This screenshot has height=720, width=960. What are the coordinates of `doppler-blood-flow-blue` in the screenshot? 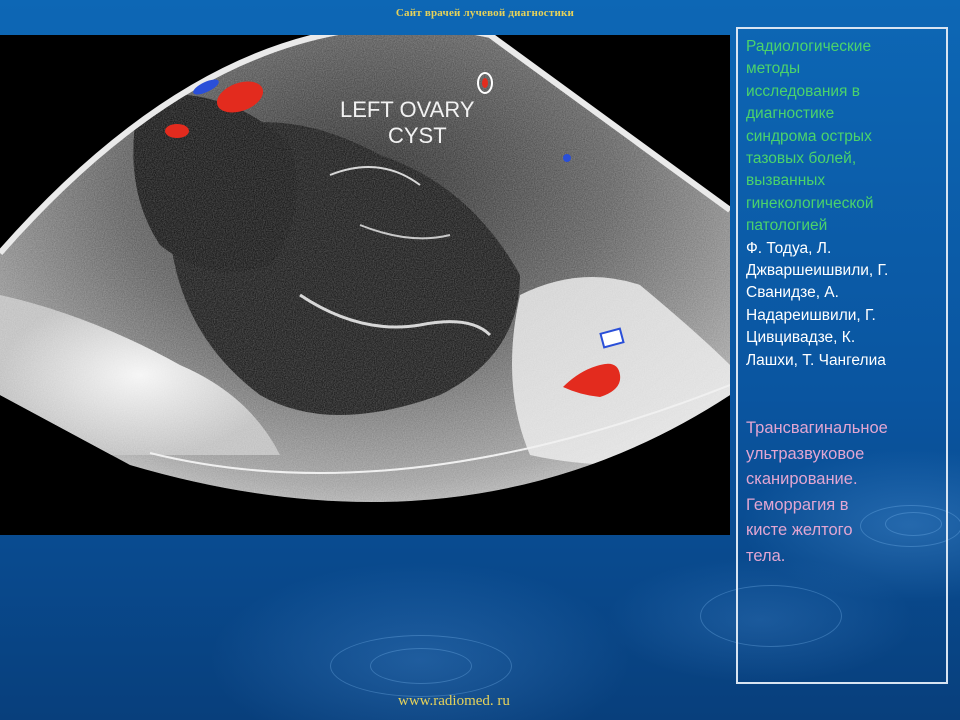 It's located at (567, 158).